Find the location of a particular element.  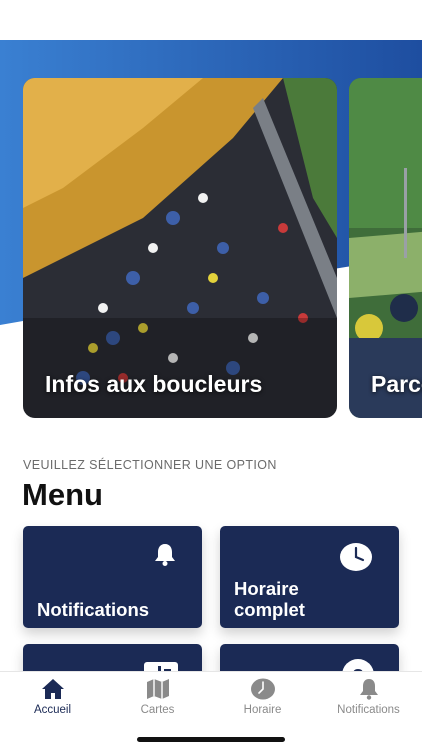

tile-label: Horaire complet is located at coordinates (269, 599).